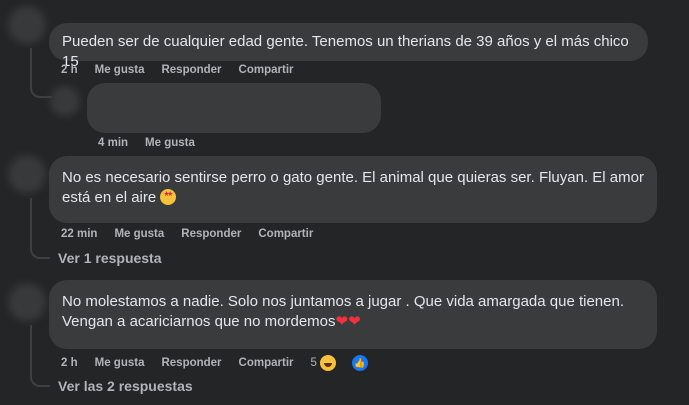  Describe the element at coordinates (110, 258) in the screenshot. I see `view-replies-link: Ver 1 respuesta` at that location.